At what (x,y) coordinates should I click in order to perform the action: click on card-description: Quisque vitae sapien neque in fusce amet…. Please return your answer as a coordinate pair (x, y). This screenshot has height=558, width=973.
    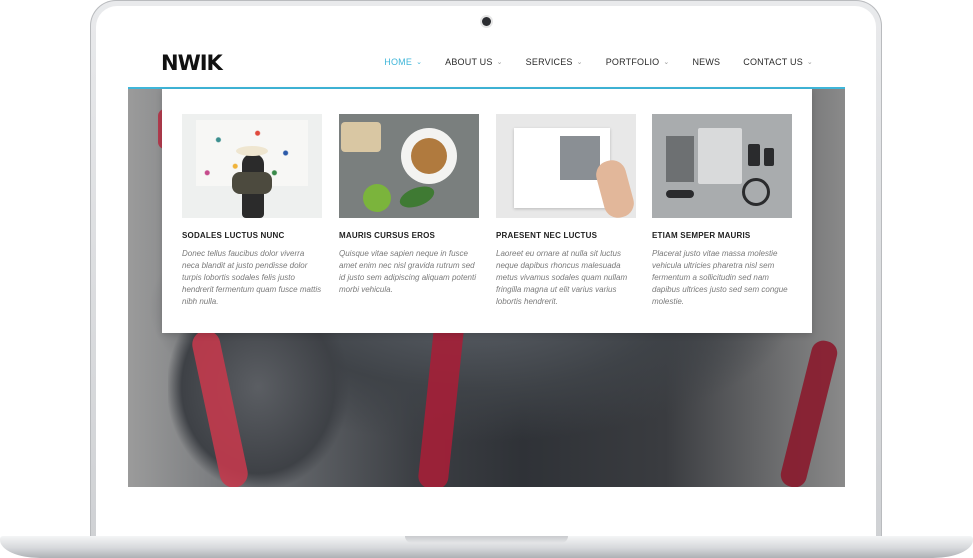
    Looking at the image, I should click on (407, 271).